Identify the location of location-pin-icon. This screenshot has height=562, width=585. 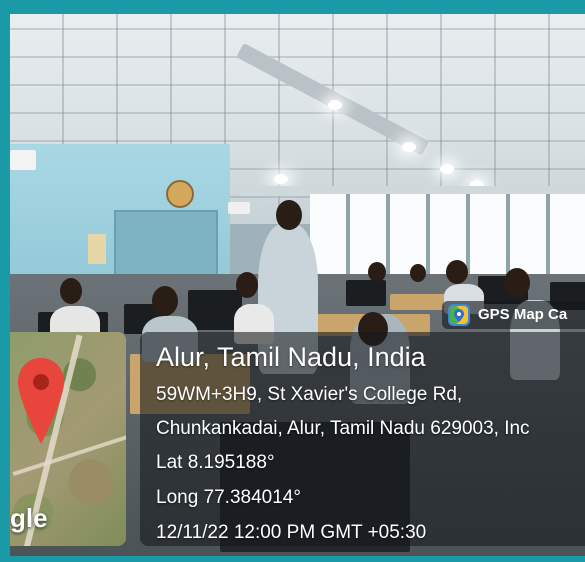
(41, 401).